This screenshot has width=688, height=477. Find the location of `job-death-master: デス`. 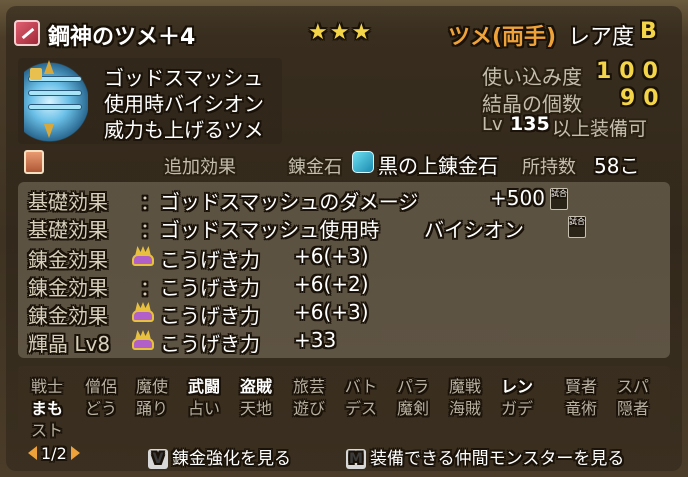

job-death-master: デス is located at coordinates (360, 408).